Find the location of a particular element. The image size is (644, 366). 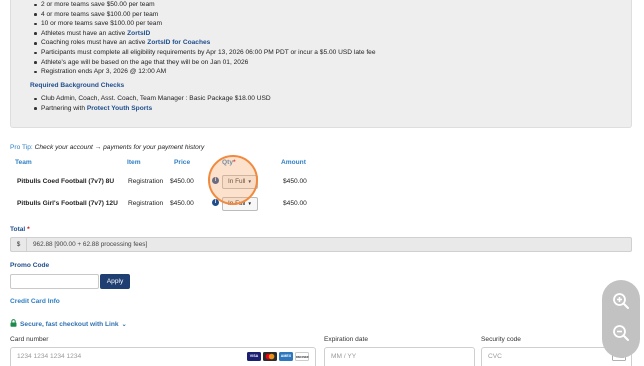

partner-item: Partnering with Protect Youth Sports is located at coordinates (152, 109).